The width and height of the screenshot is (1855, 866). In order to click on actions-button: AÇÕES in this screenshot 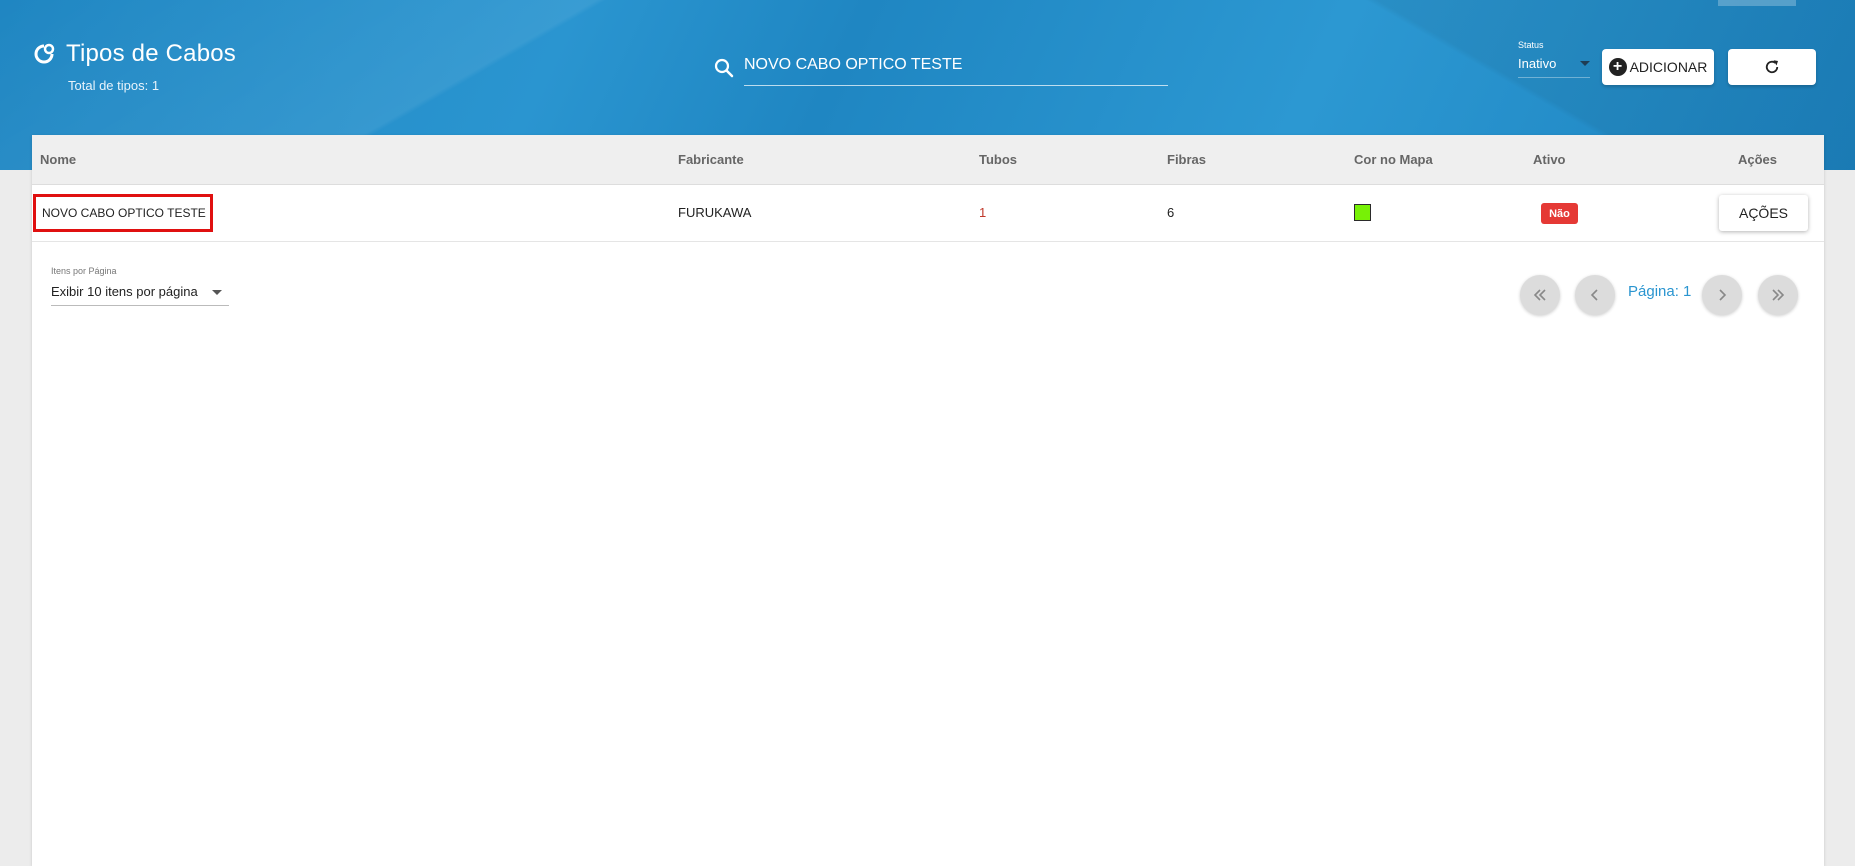, I will do `click(1763, 213)`.